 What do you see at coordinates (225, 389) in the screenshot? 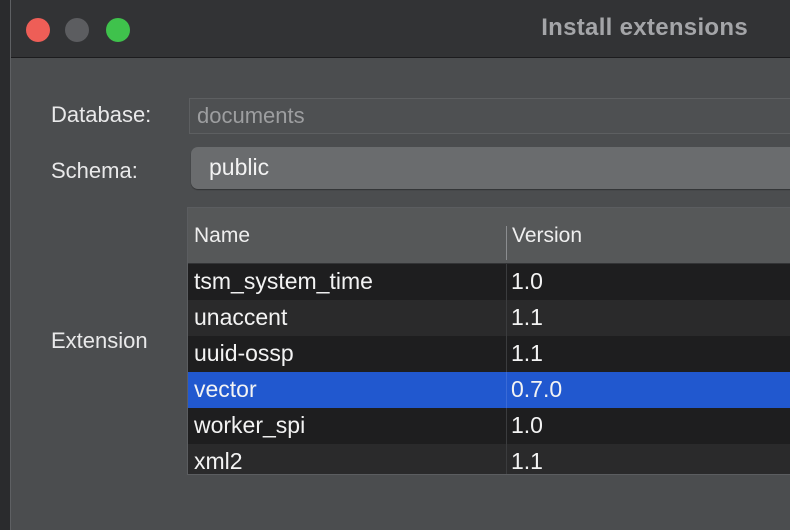
I see `extension-name: vector` at bounding box center [225, 389].